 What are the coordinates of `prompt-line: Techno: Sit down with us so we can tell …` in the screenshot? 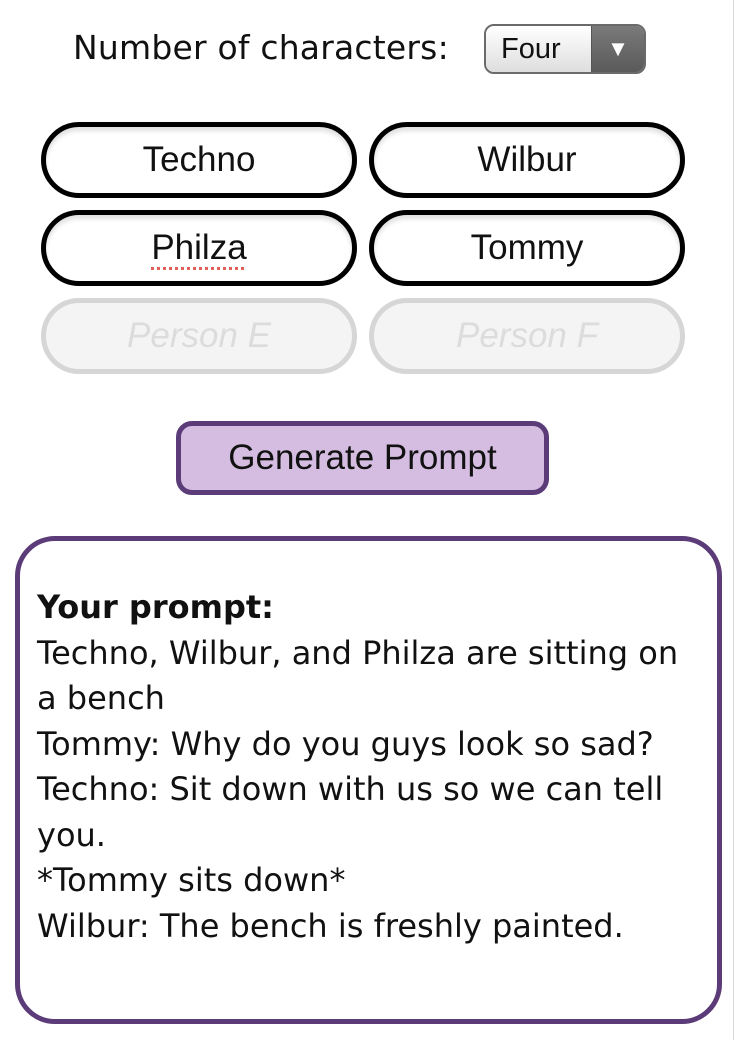 It's located at (350, 812).